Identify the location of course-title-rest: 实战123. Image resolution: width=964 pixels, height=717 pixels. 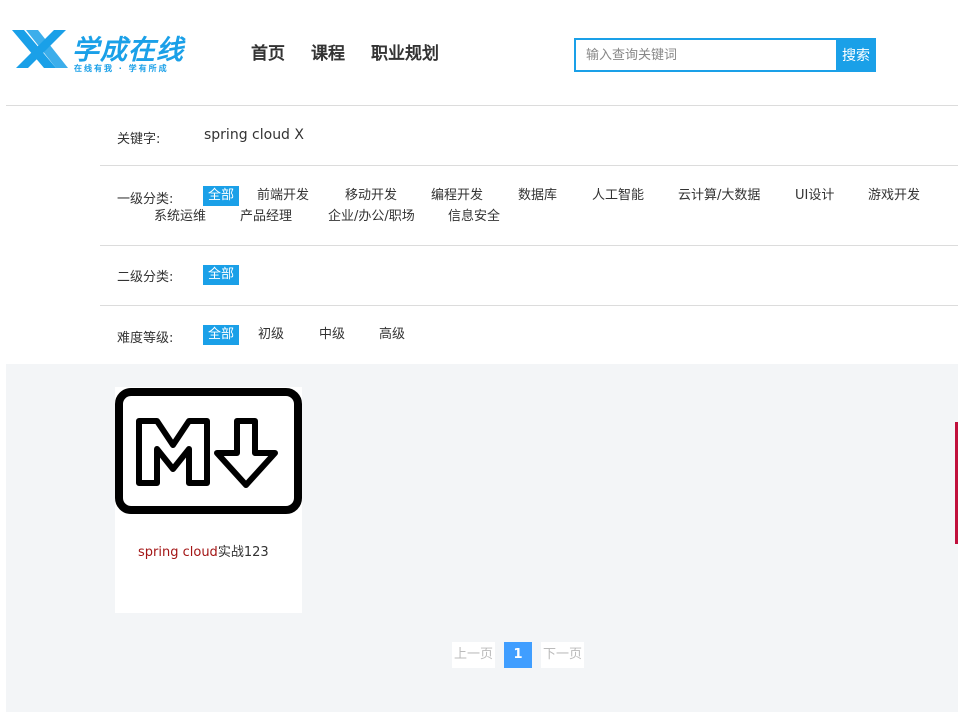
(243, 552).